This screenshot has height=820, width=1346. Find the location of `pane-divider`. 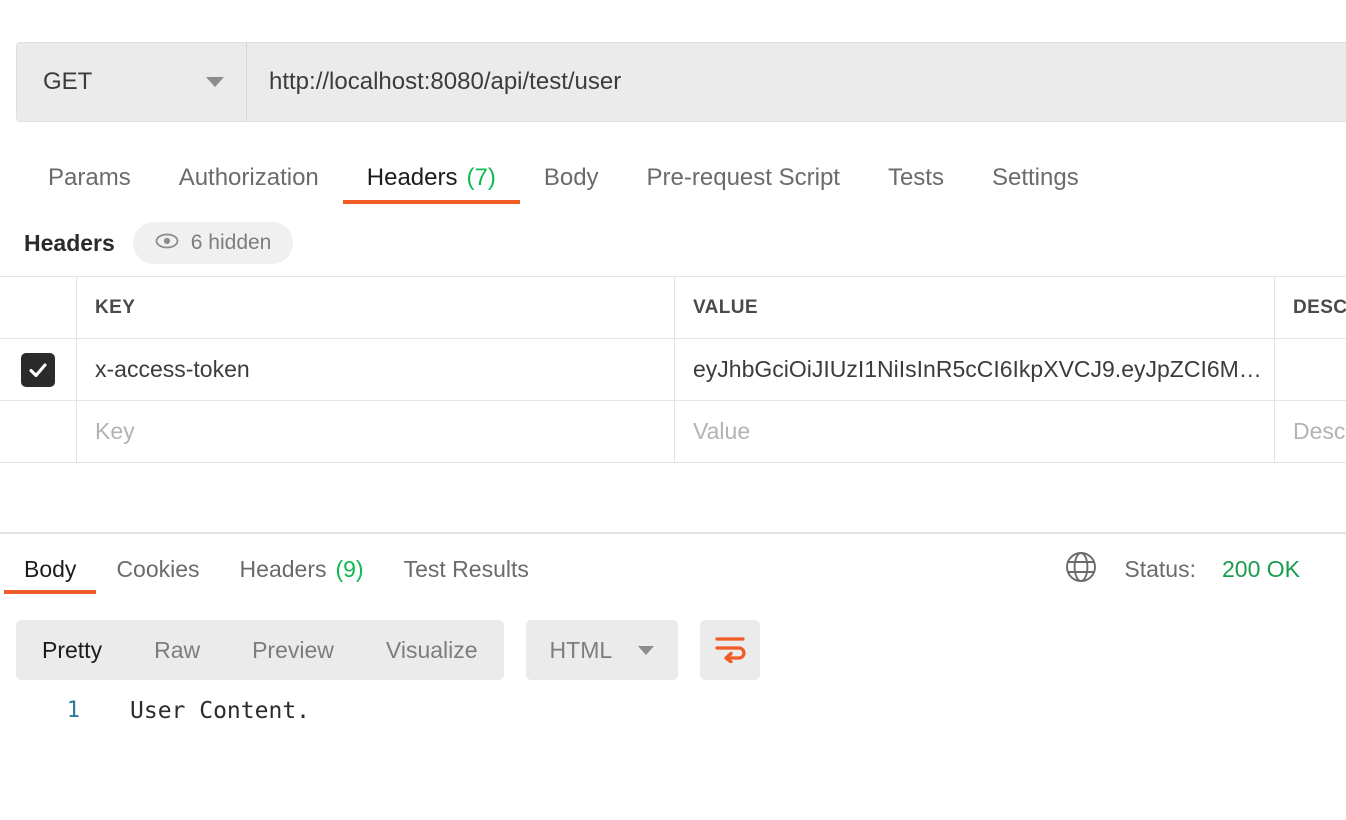

pane-divider is located at coordinates (673, 533).